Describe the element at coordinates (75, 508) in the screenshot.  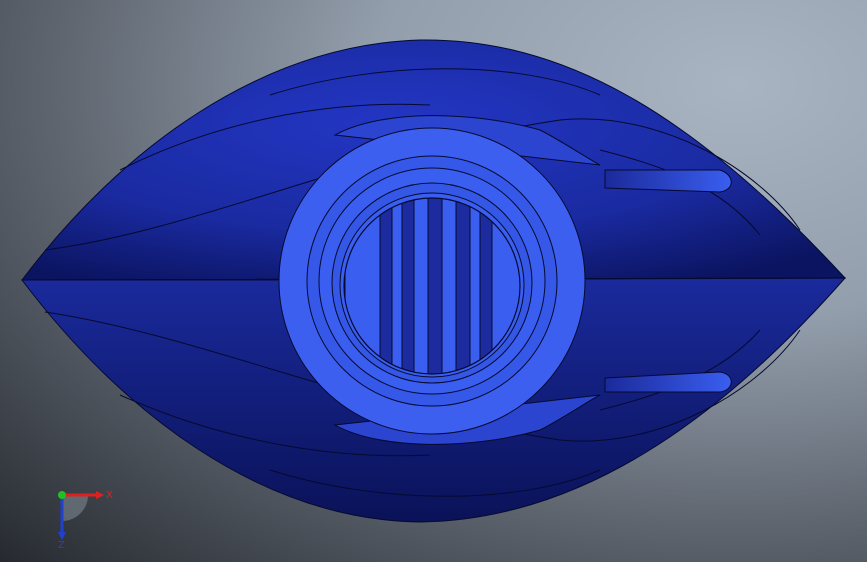
I see `triad-plane` at that location.